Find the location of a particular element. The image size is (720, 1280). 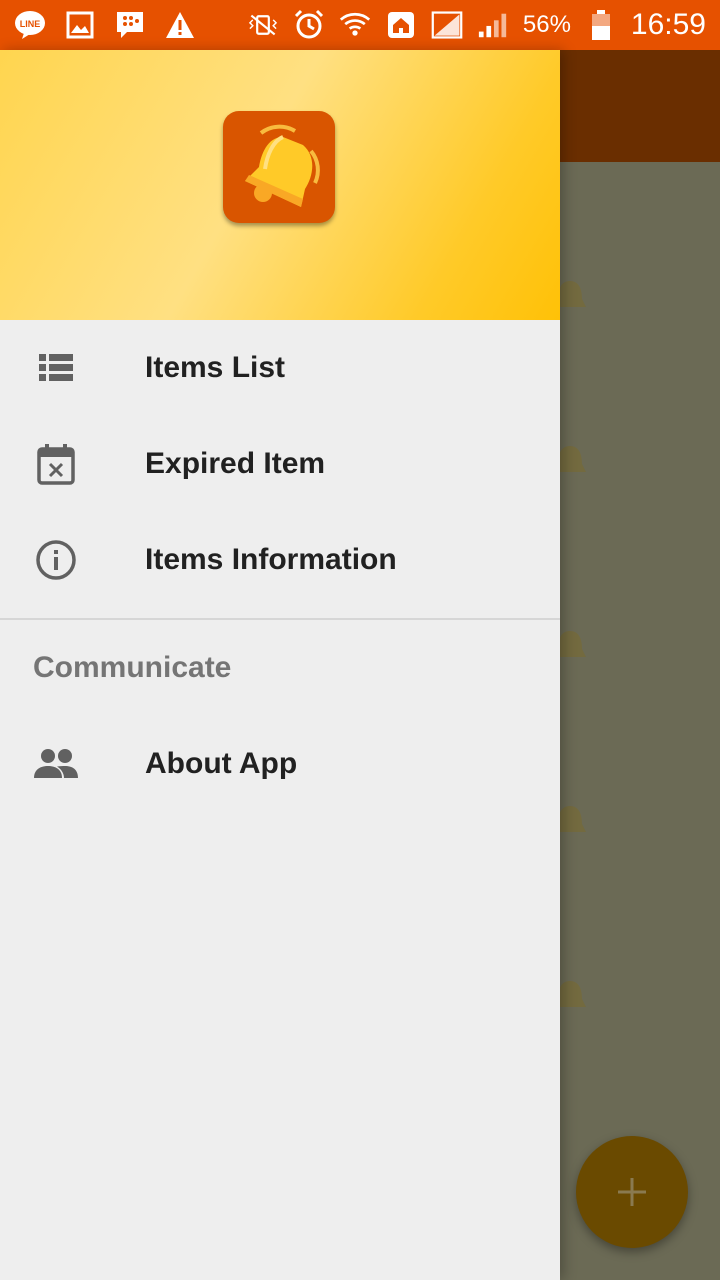

status-bar: LINE 56% 16:59 is located at coordinates (360, 25).